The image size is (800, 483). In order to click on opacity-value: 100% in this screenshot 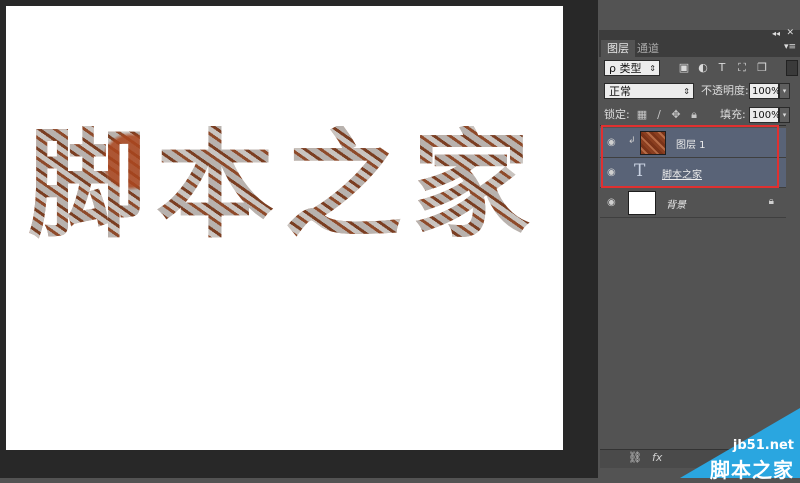, I will do `click(766, 91)`.